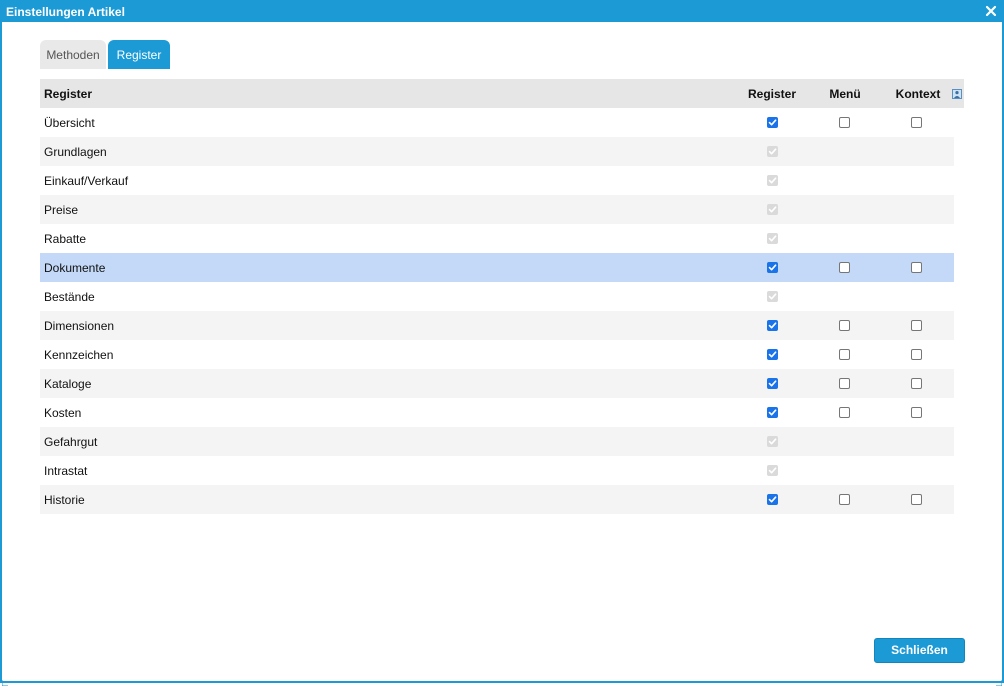  Describe the element at coordinates (68, 384) in the screenshot. I see `row-label: Kataloge` at that location.